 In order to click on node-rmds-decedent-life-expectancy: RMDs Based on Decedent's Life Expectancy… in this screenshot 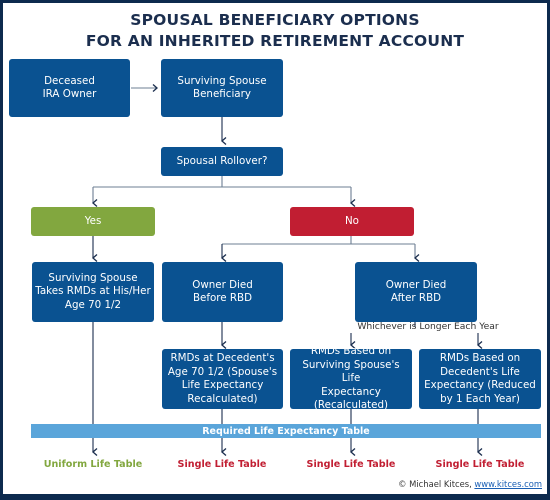, I will do `click(480, 379)`.